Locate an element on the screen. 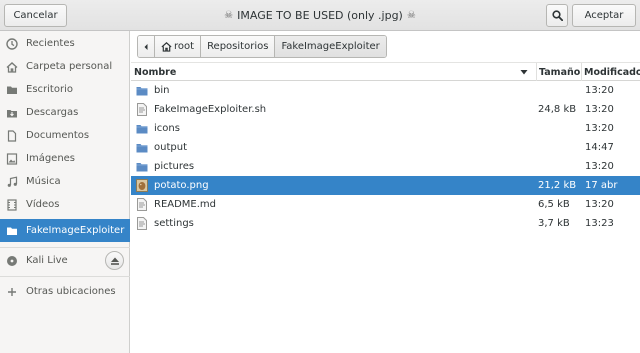 Image resolution: width=640 pixels, height=353 pixels. column-header-modified: Modificado is located at coordinates (610, 72).